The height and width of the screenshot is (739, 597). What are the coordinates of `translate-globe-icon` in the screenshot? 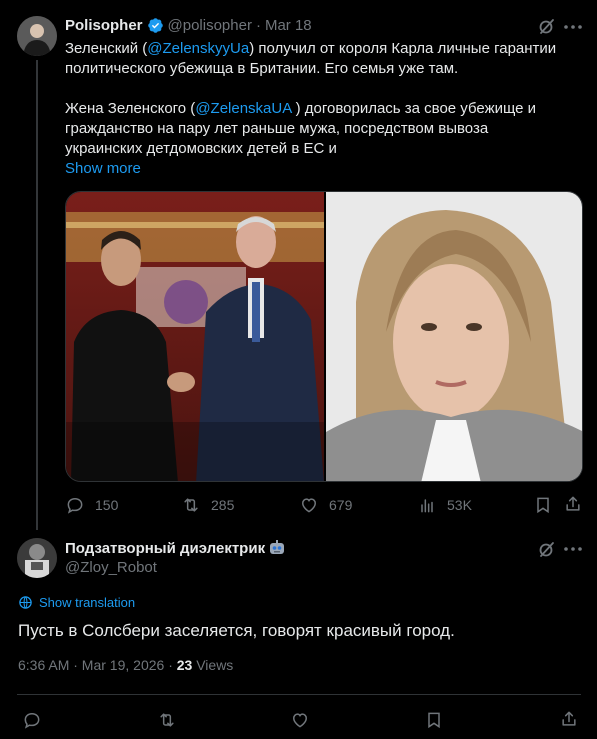 It's located at (25, 602).